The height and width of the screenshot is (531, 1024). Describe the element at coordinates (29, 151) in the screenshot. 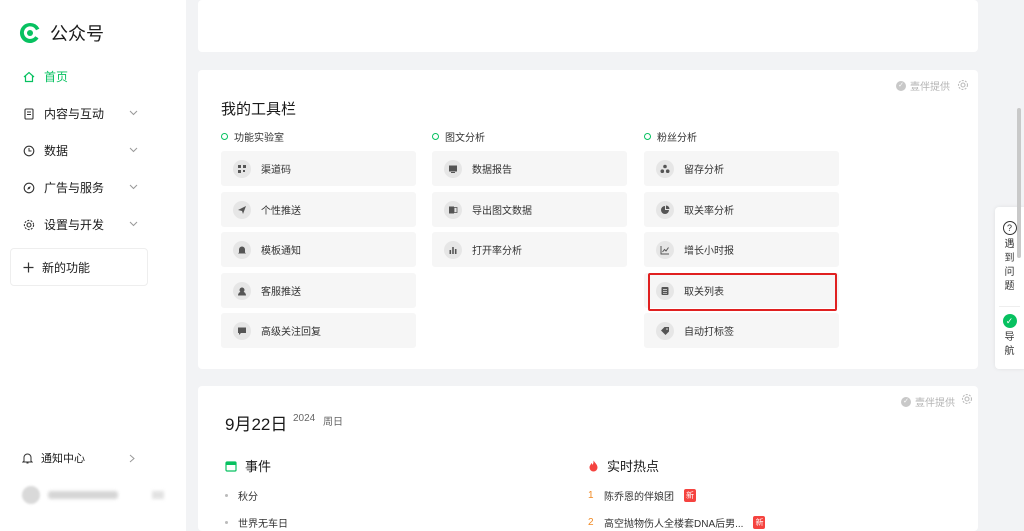

I see `clock-icon` at that location.